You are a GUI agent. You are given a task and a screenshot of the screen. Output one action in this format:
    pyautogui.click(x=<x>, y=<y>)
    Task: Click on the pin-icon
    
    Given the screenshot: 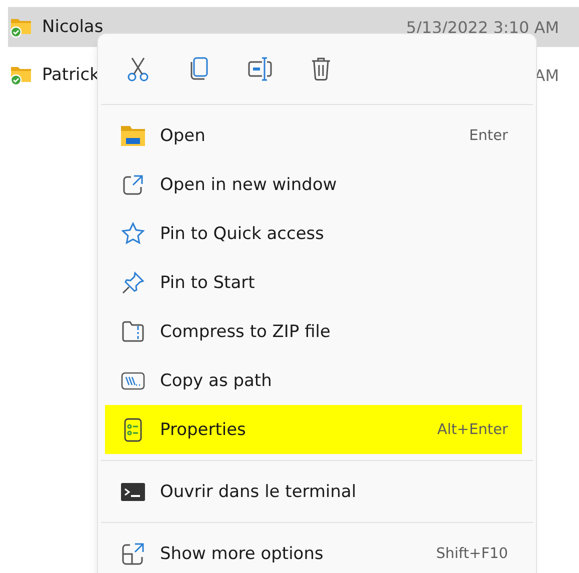 What is the action you would take?
    pyautogui.click(x=133, y=282)
    